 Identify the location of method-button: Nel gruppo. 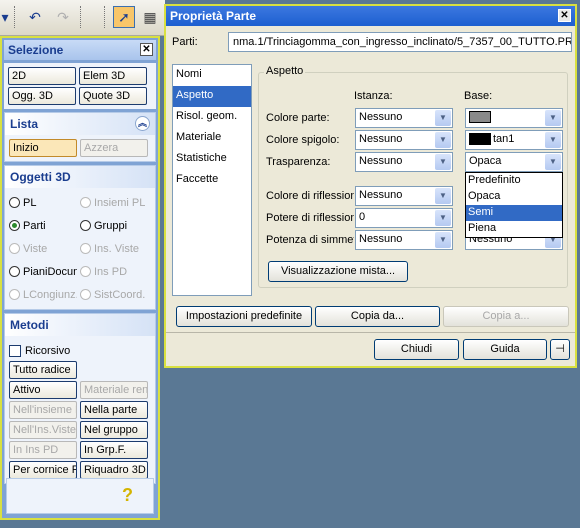
(114, 430).